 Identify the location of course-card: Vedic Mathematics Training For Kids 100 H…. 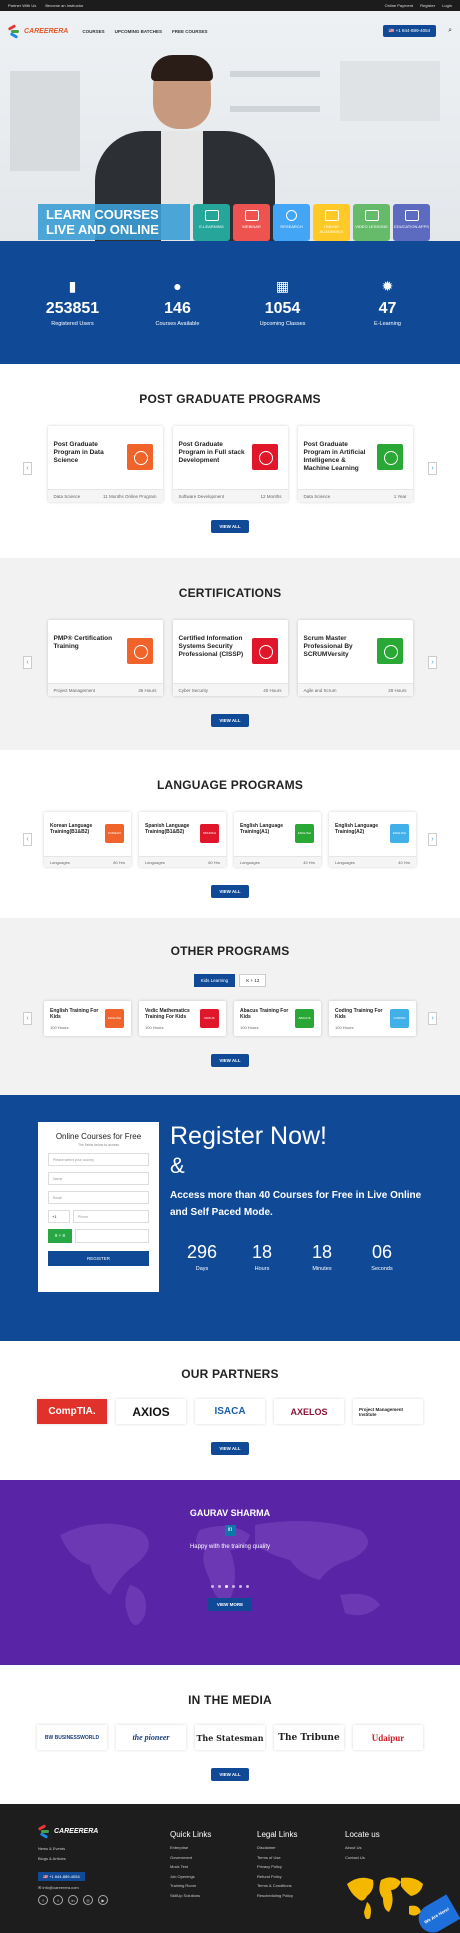
(182, 1018).